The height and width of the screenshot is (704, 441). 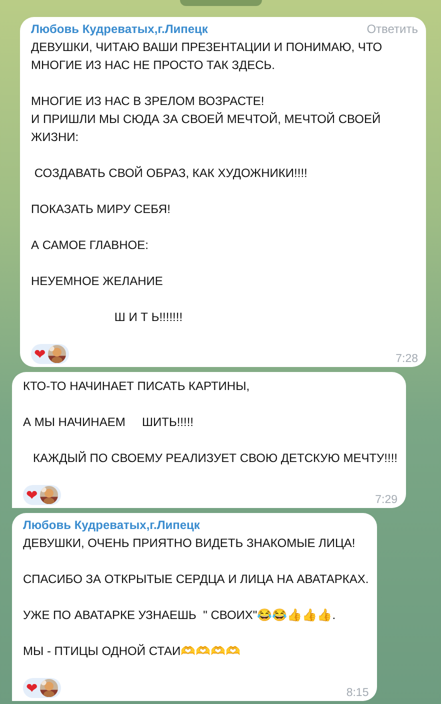 I want to click on message-time: 7:28, so click(x=407, y=359).